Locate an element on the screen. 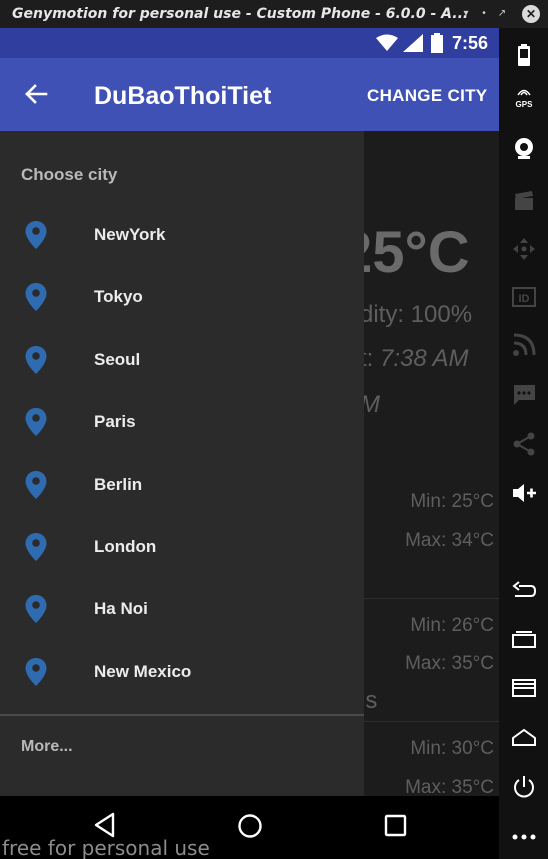 The width and height of the screenshot is (548, 859). home-circle-icon is located at coordinates (250, 825).